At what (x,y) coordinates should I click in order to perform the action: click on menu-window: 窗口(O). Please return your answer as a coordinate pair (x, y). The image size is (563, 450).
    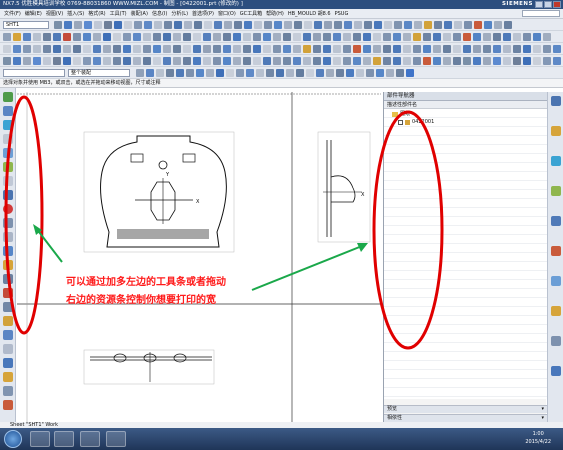
    Looking at the image, I should click on (227, 13).